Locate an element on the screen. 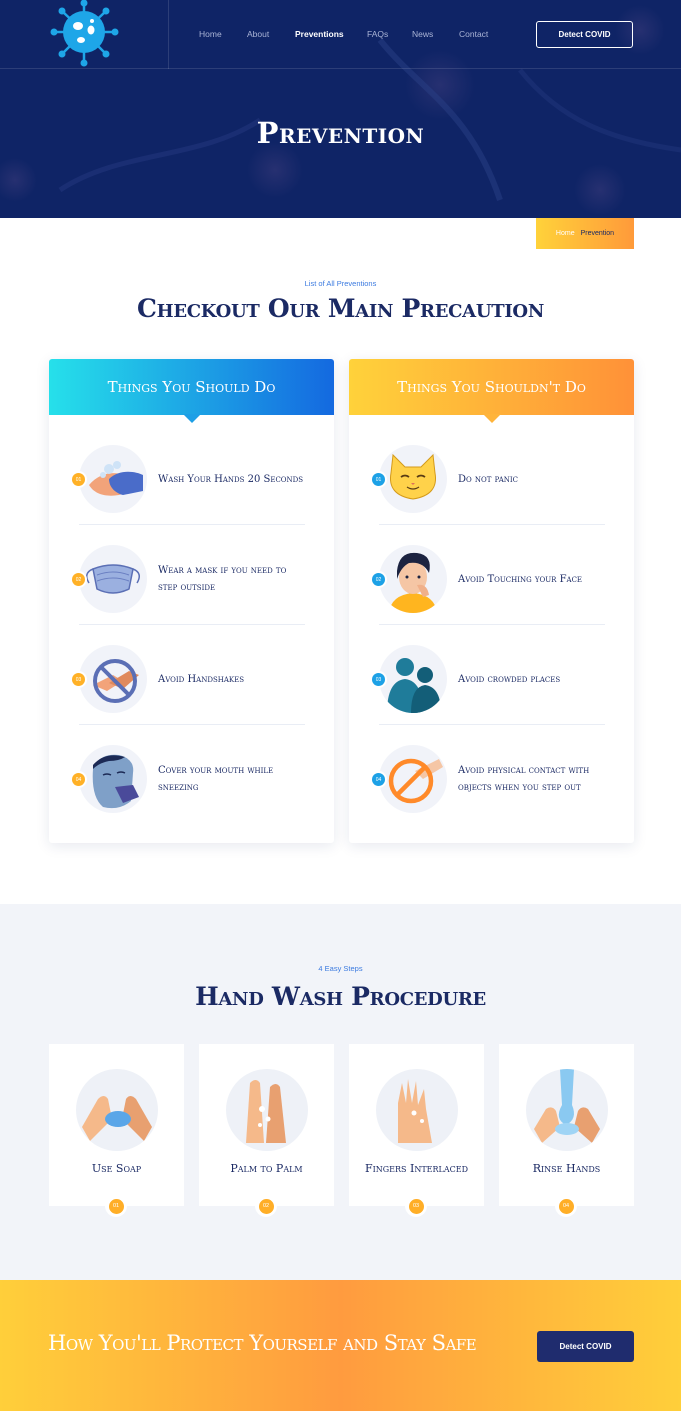  list-item: 01 Wash Your Hands 20 Seconds is located at coordinates (188, 475).